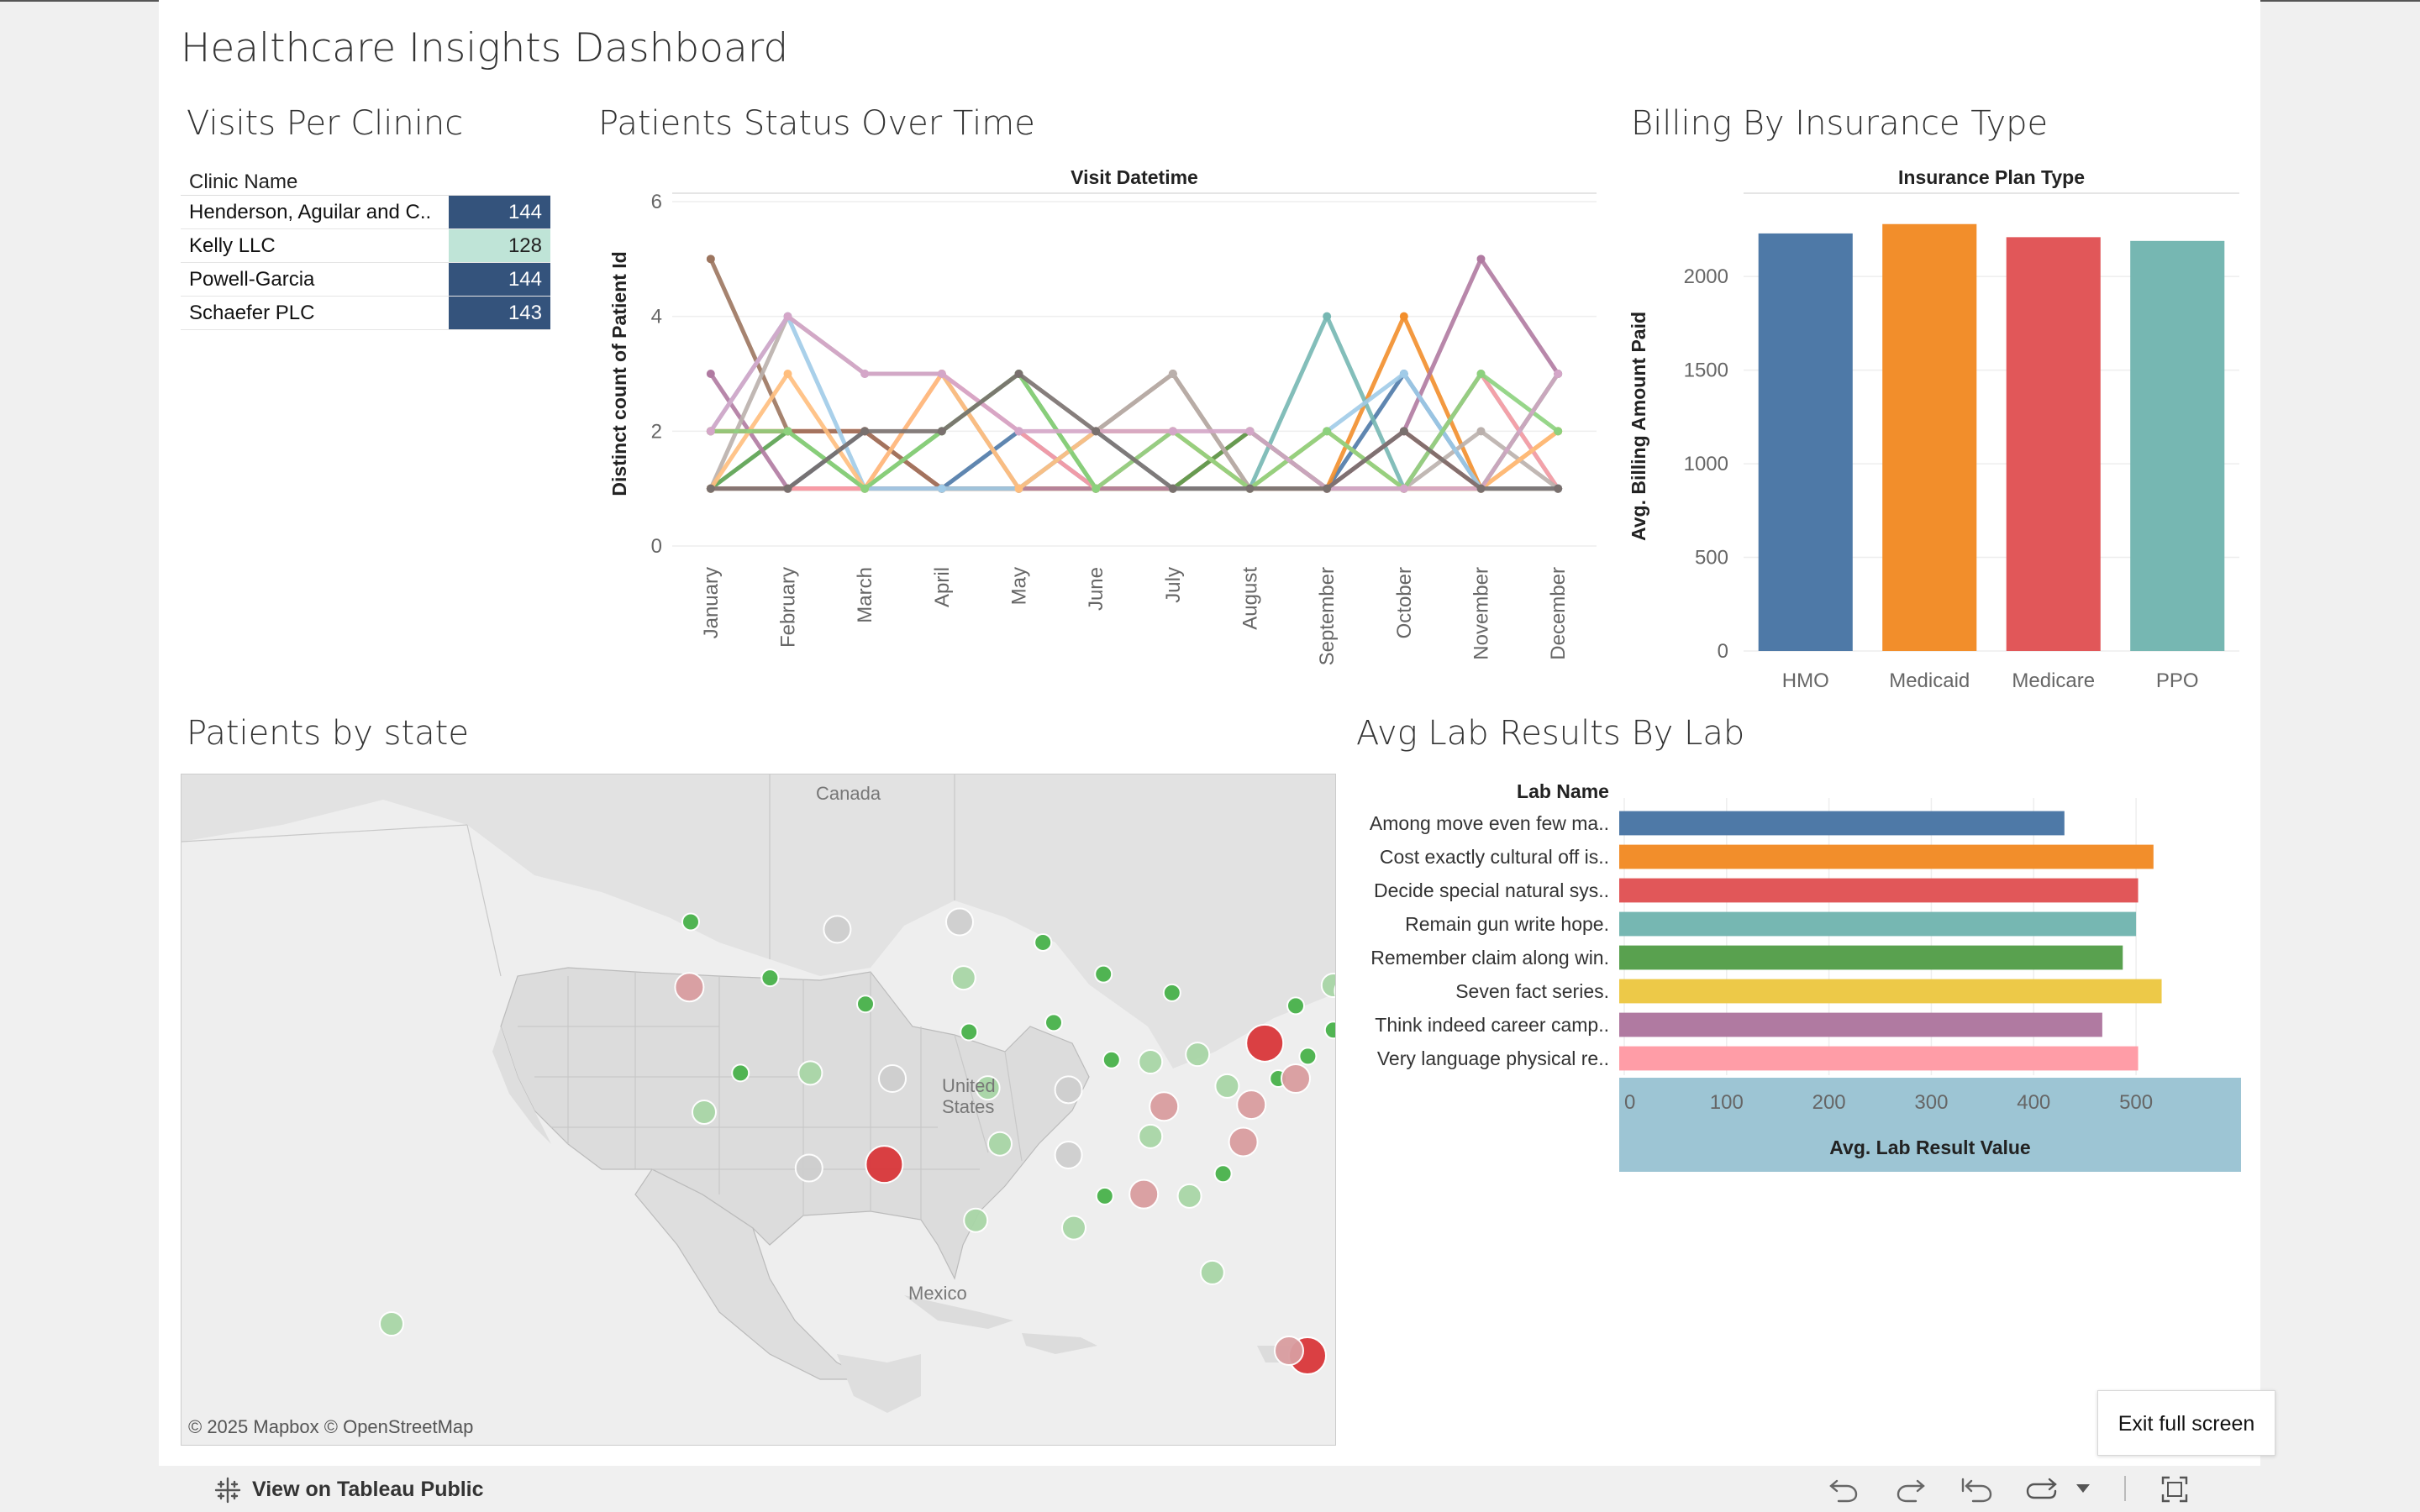  I want to click on revert-icon, so click(1978, 1489).